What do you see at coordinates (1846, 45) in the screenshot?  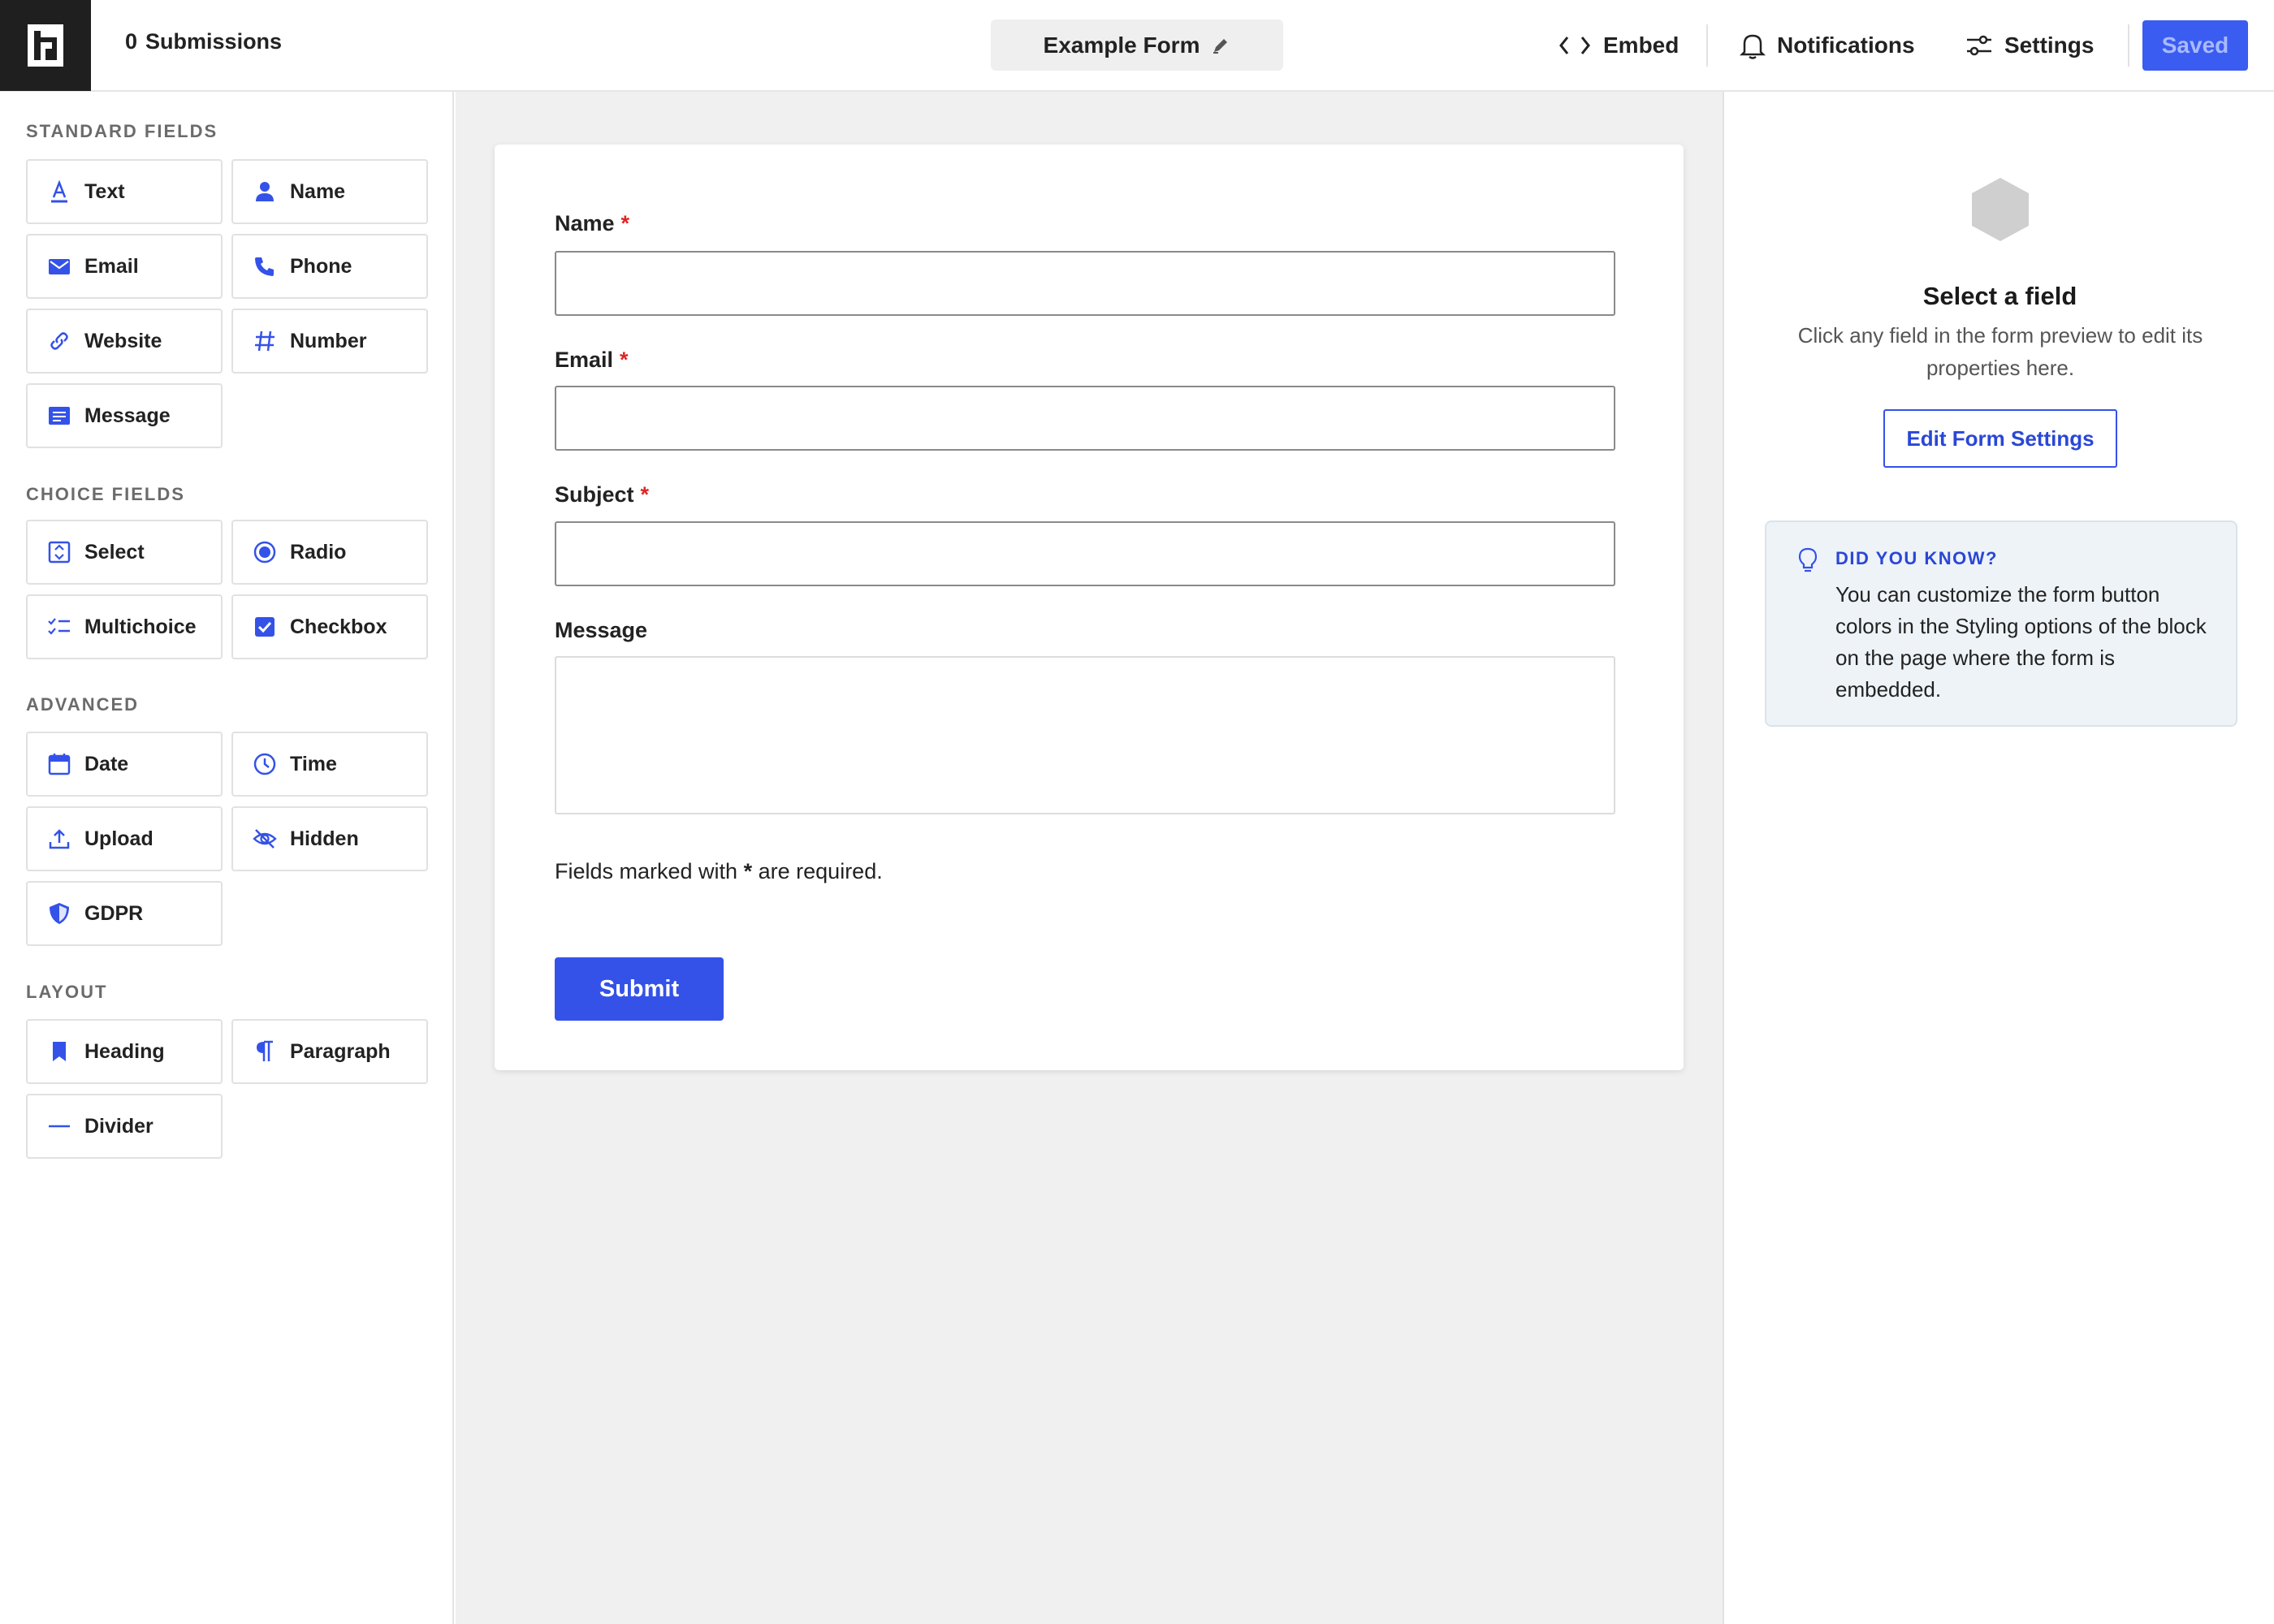 I see `notifications-label: Notifications` at bounding box center [1846, 45].